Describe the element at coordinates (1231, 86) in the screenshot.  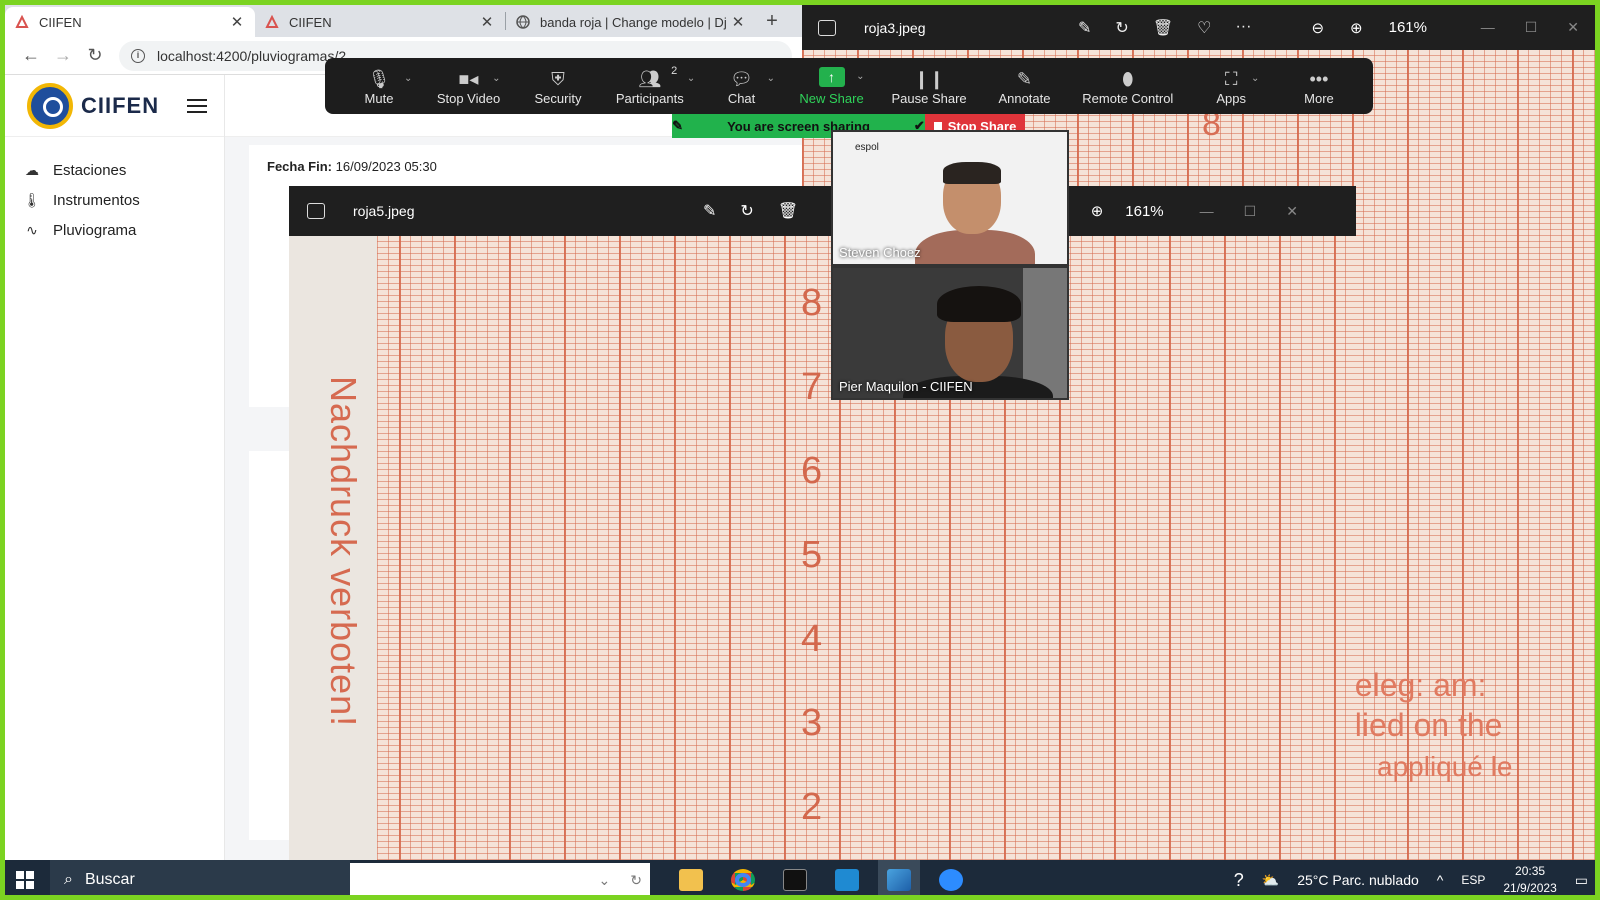
I see `apps-button: ⛶ ⌄ Apps` at that location.